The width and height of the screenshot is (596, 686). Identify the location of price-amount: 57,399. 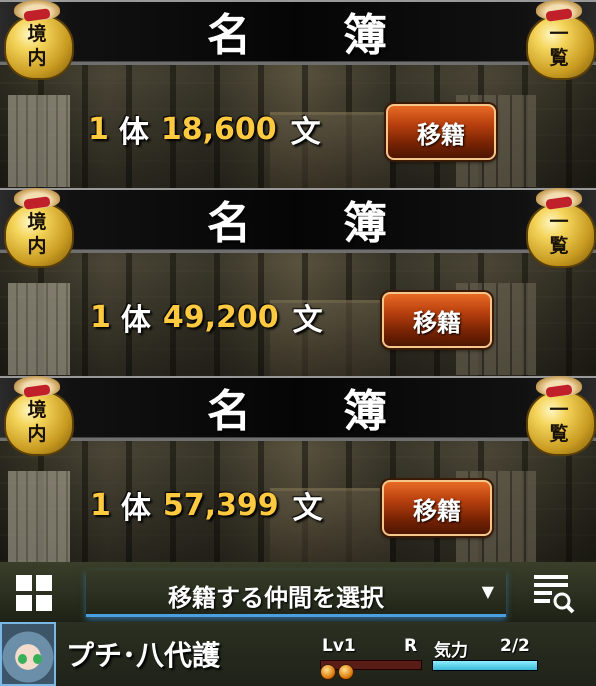
(220, 505).